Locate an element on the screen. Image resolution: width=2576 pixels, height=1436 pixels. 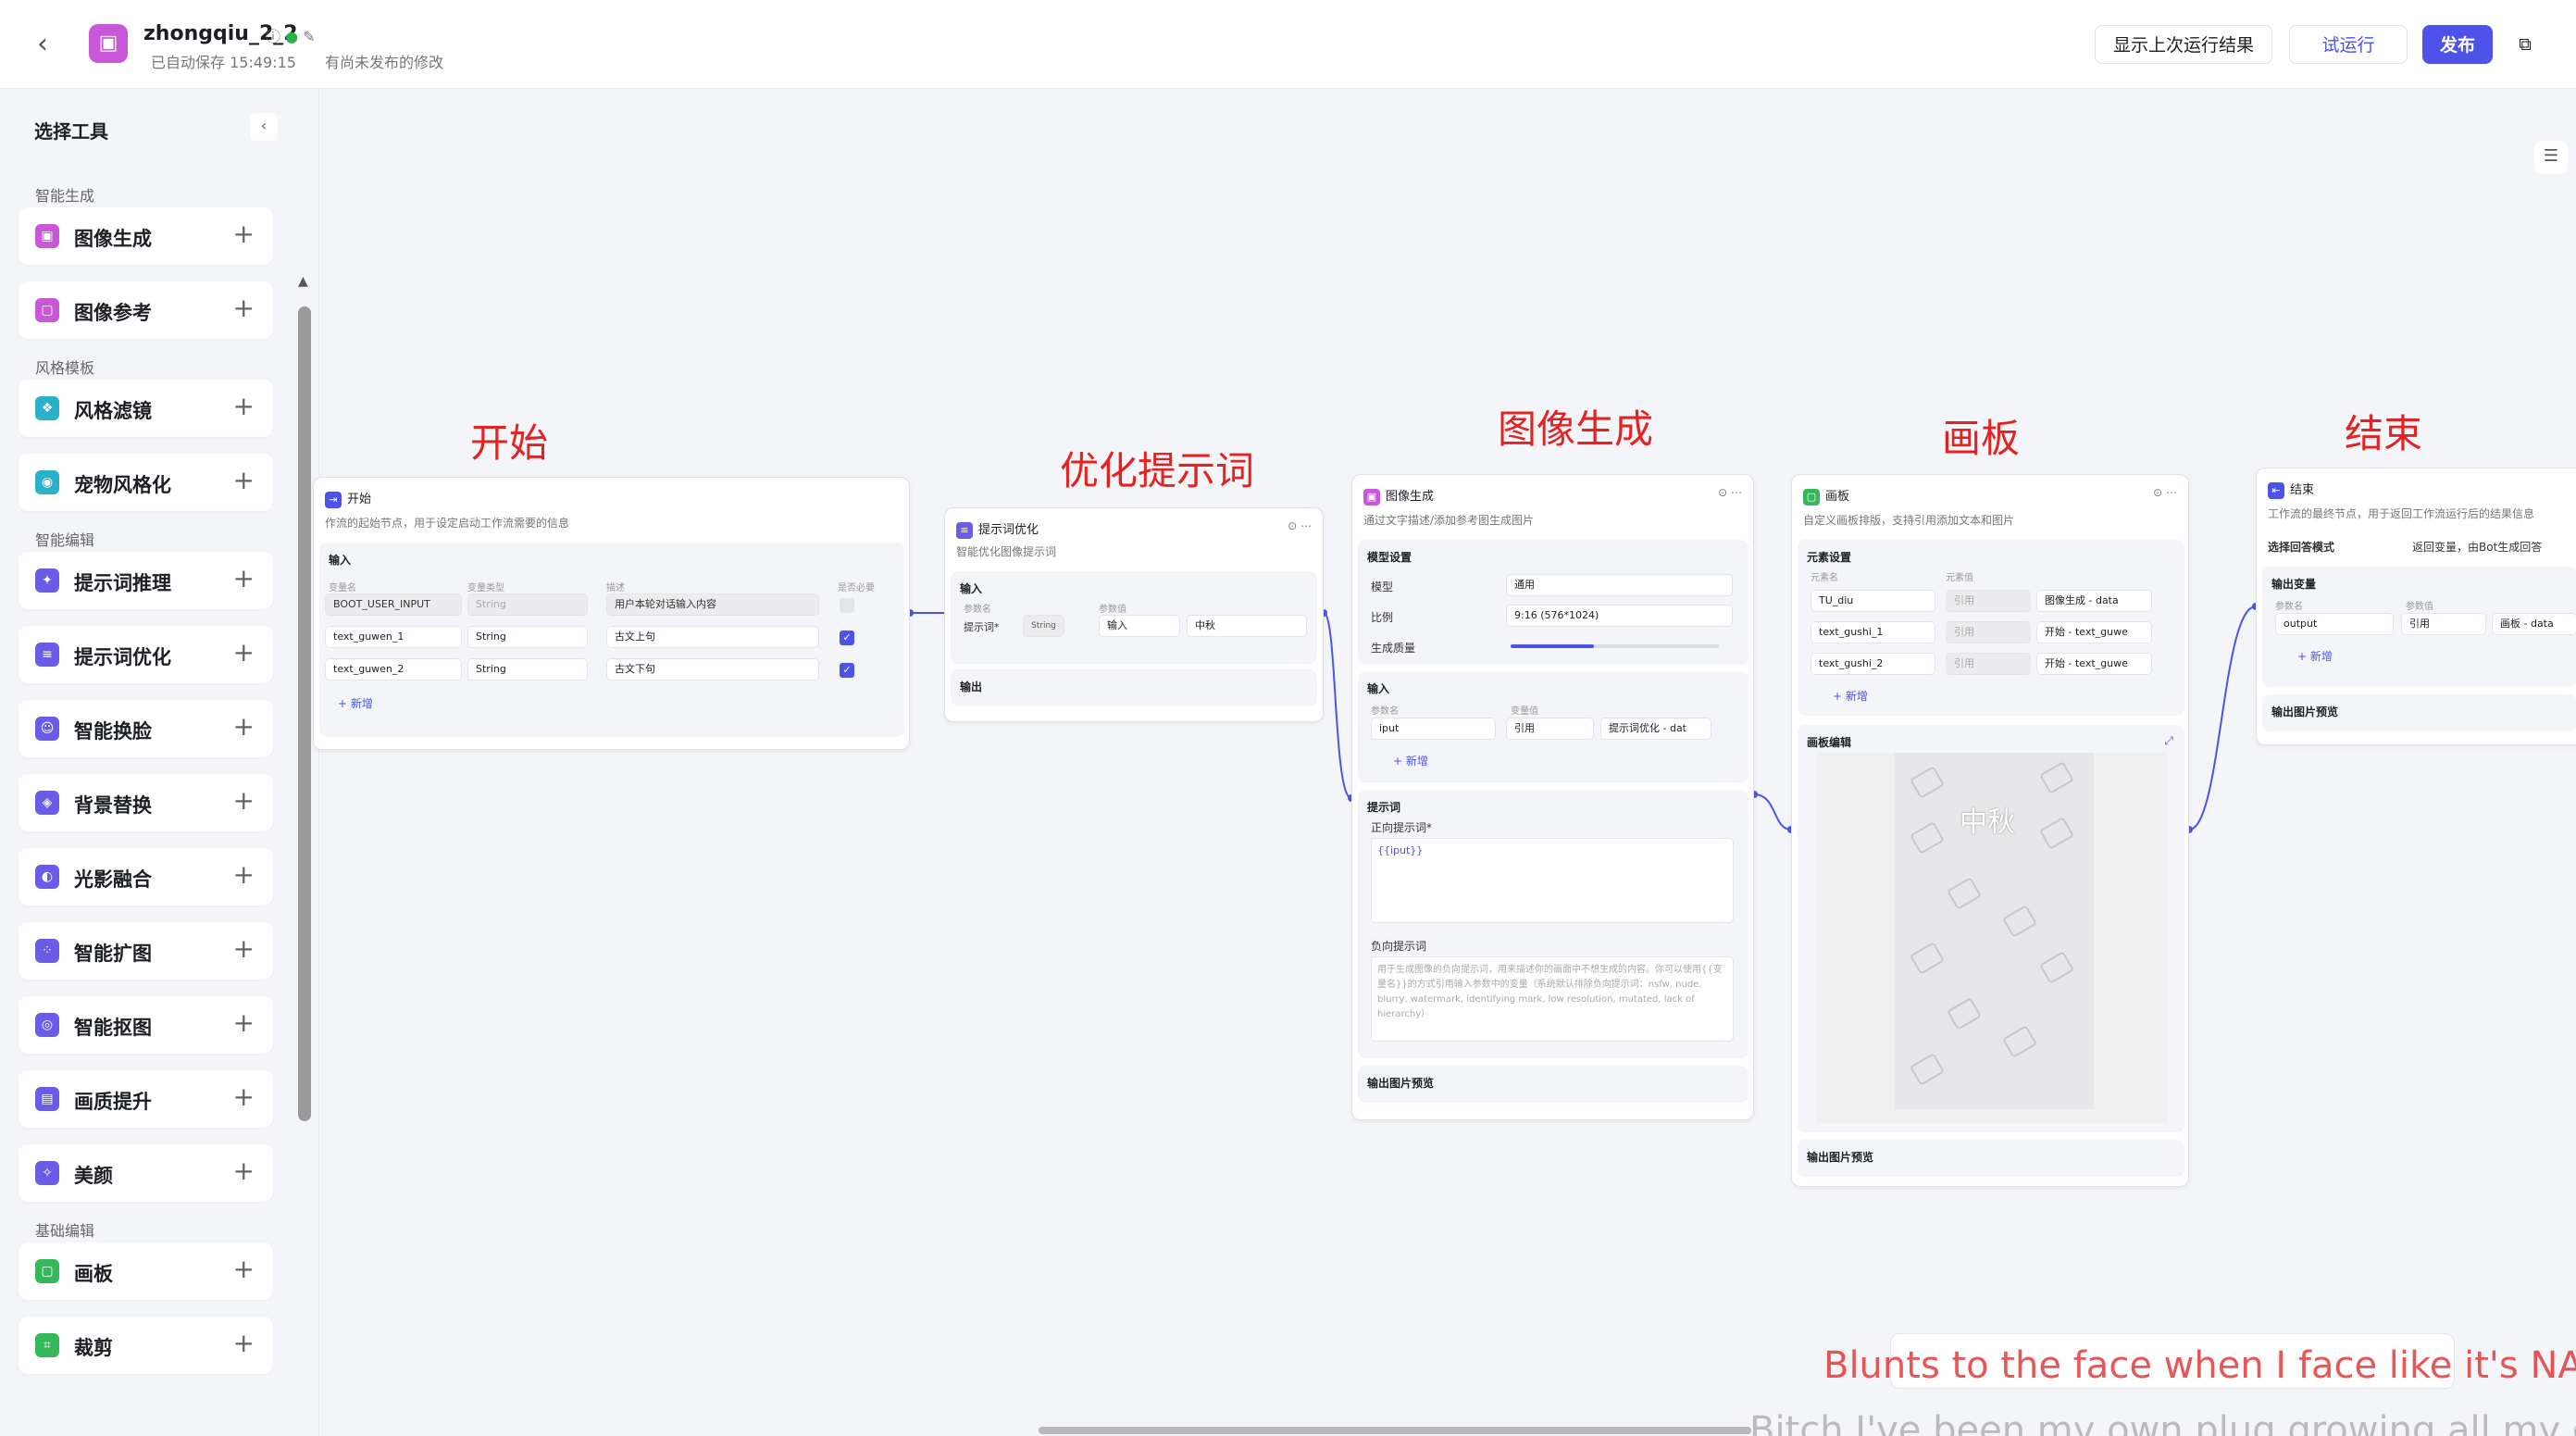
element-settings-label: 元素设置 is located at coordinates (1829, 557).